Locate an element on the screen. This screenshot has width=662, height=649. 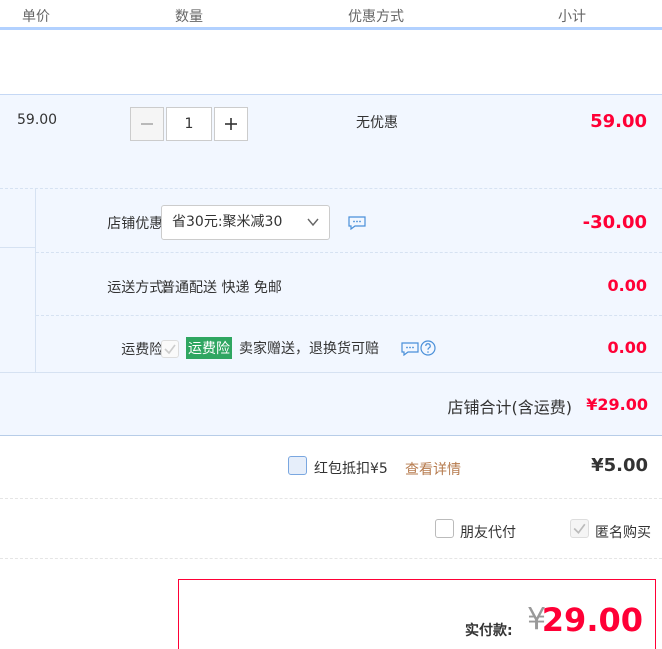
actual-payment-value: 29.00 is located at coordinates (592, 620).